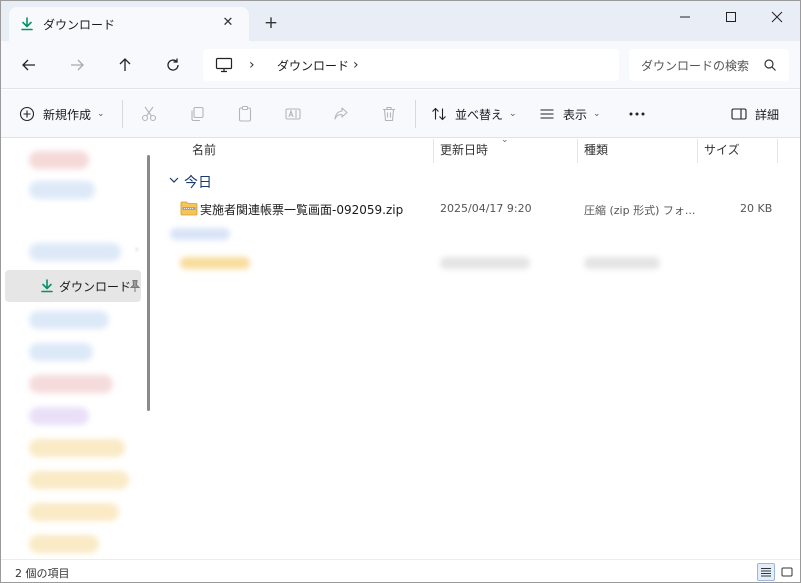  Describe the element at coordinates (770, 65) in the screenshot. I see `search-icon` at that location.